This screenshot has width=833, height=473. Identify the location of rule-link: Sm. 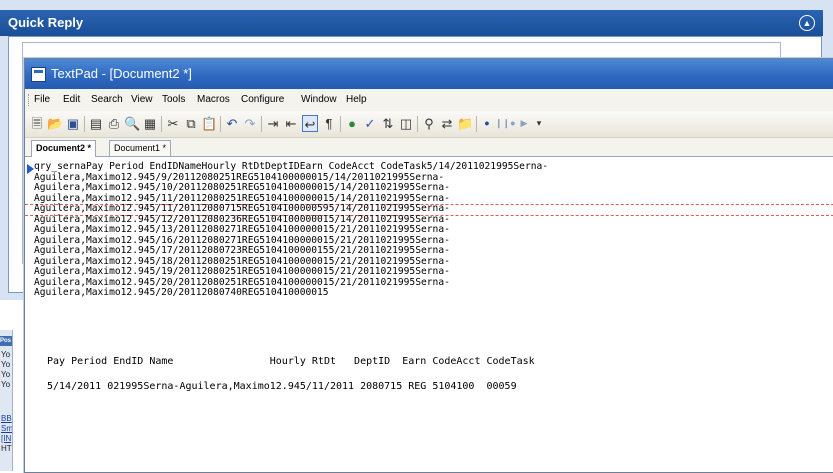
(6, 429).